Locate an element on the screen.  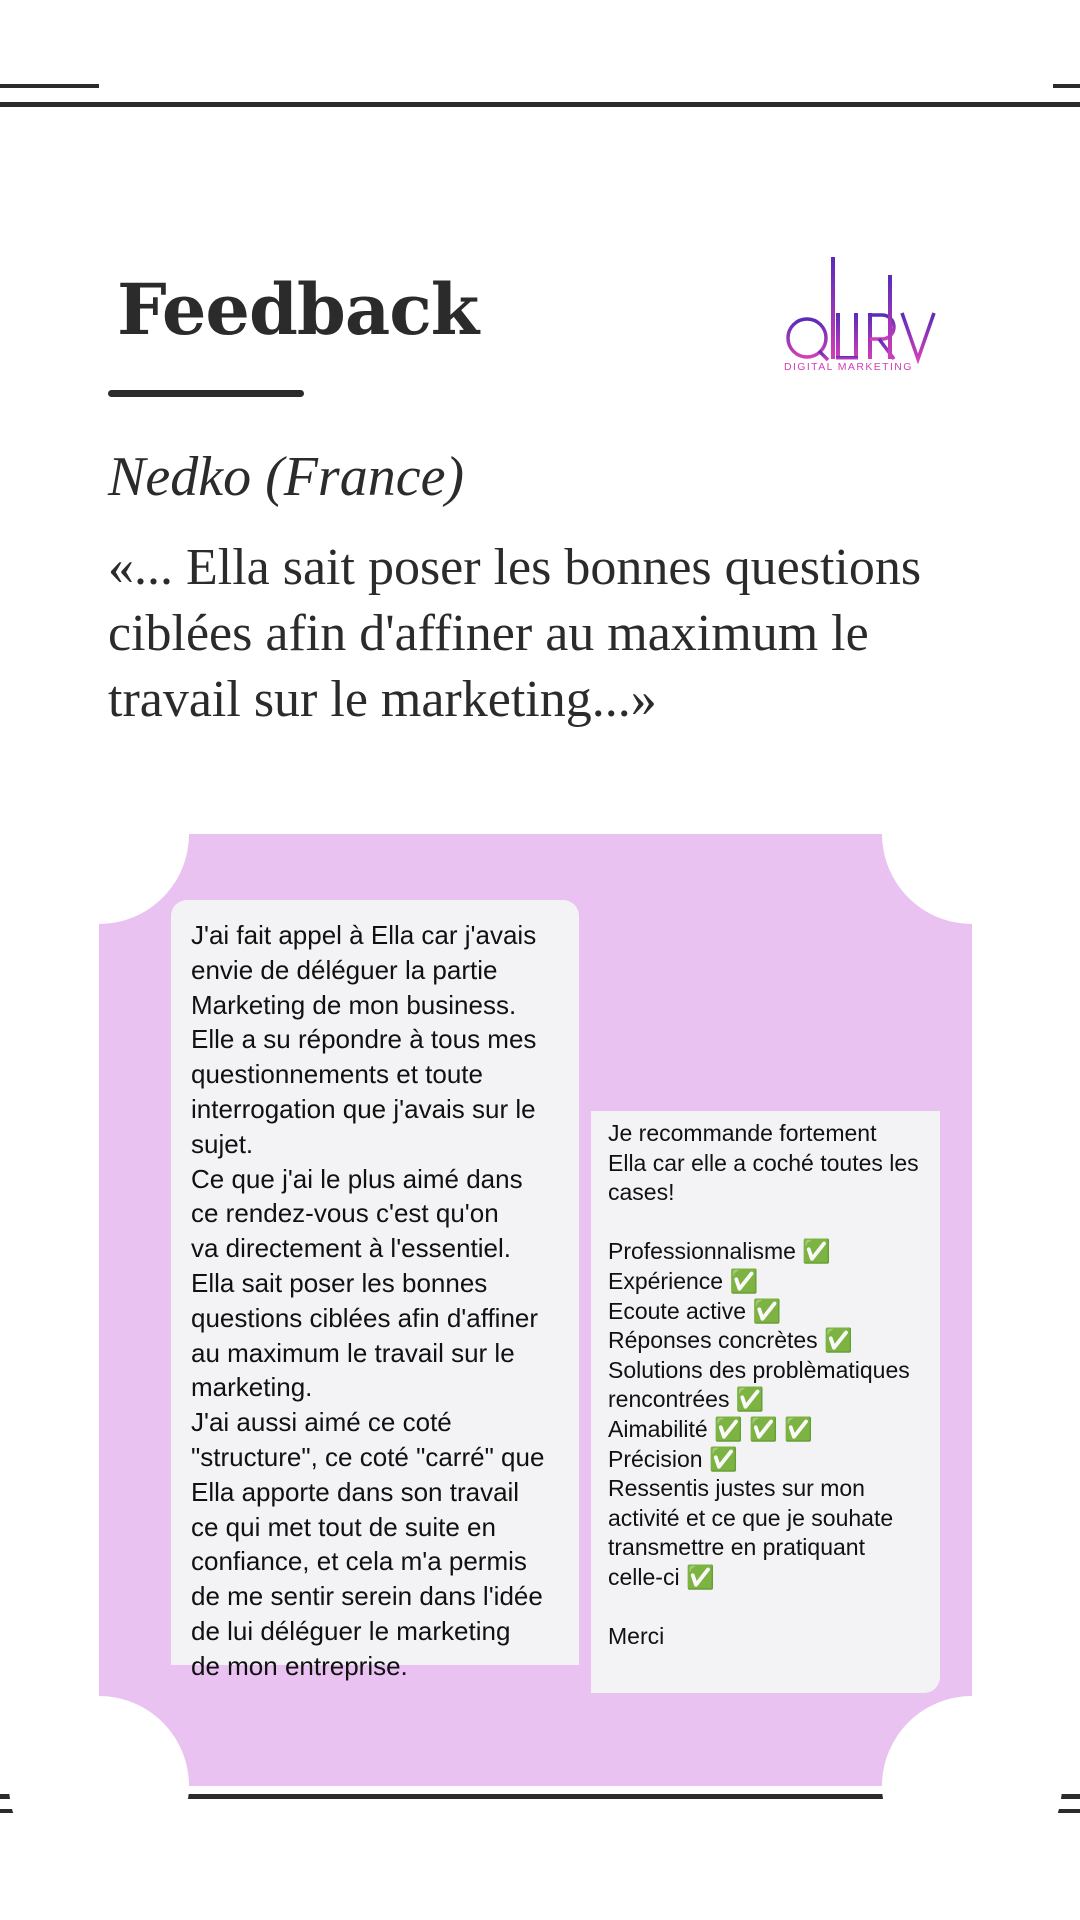
title-underline is located at coordinates (206, 393).